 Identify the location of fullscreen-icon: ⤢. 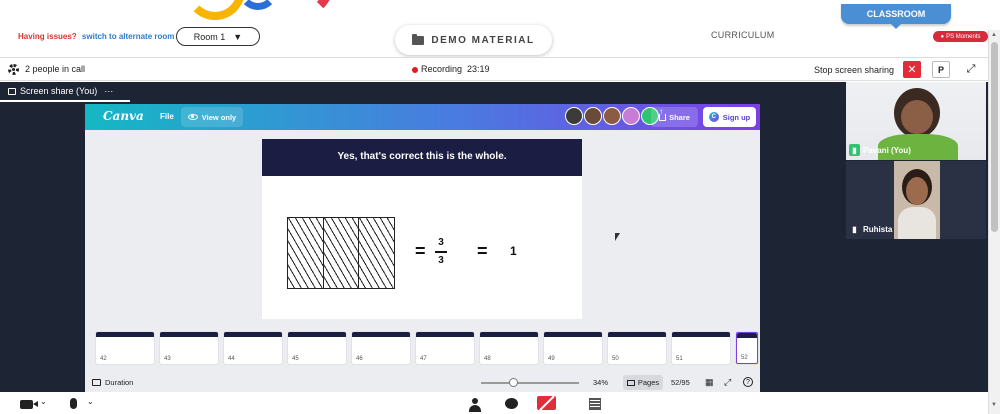
(727, 382).